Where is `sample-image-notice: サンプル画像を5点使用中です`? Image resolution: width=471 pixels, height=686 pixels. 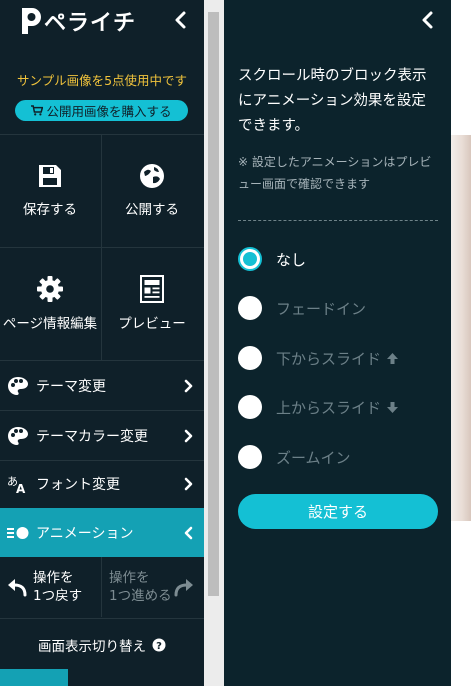 sample-image-notice: サンプル画像を5点使用中です is located at coordinates (102, 80).